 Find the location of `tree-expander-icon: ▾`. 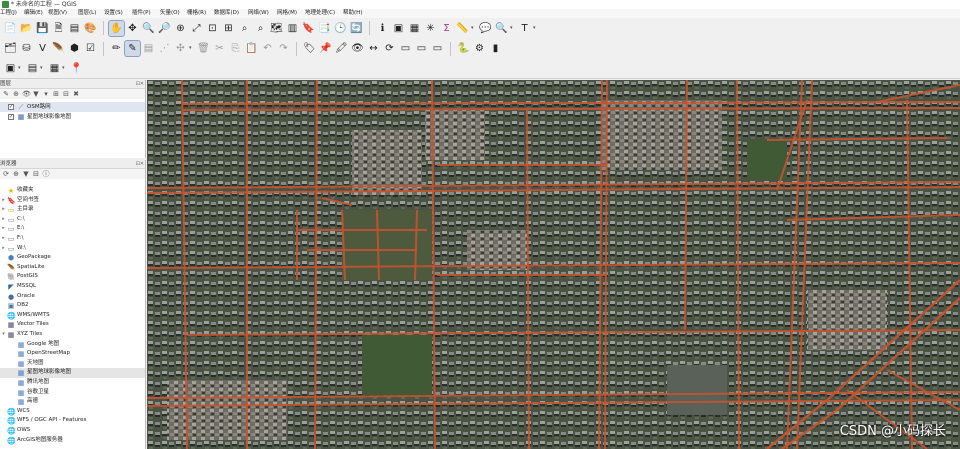

tree-expander-icon: ▾ is located at coordinates (3, 335).